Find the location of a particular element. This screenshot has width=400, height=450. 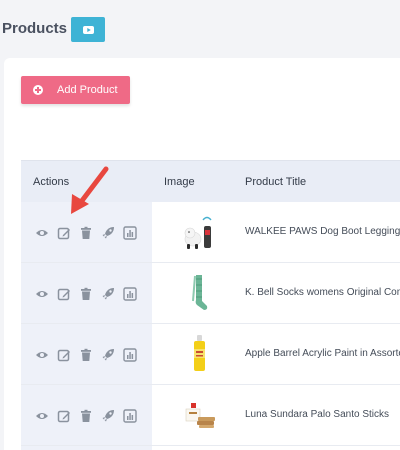

table-row: Luna Sundara Palo Santo Sticks is located at coordinates (210, 415).